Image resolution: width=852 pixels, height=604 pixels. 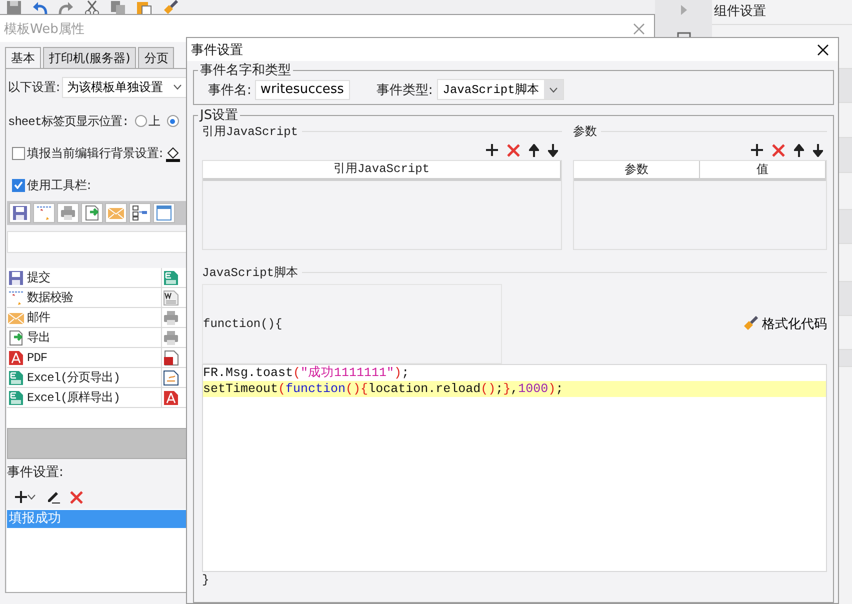 I want to click on tree-icon, so click(x=140, y=213).